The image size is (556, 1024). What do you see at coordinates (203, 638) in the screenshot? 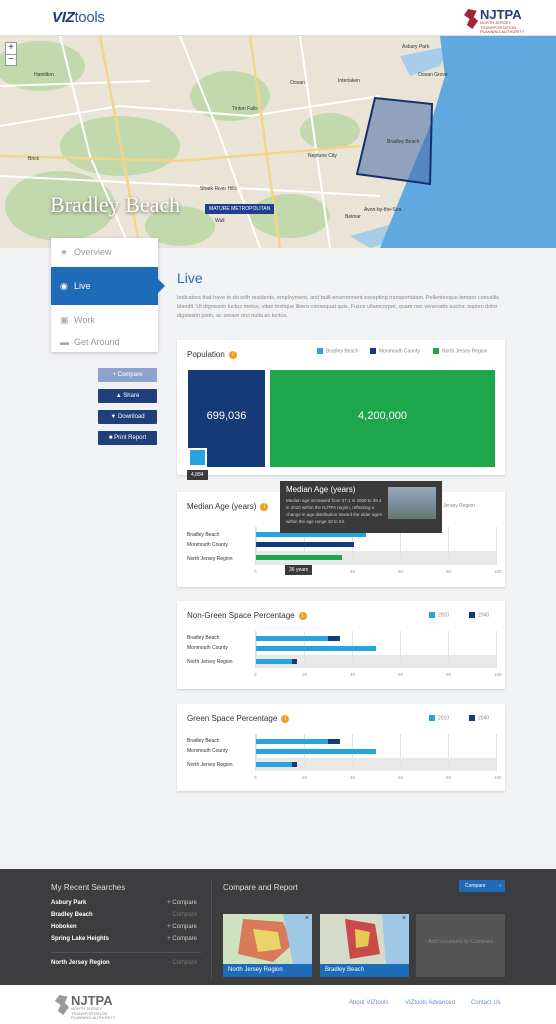
I see `row-label: Bradley Beach` at bounding box center [203, 638].